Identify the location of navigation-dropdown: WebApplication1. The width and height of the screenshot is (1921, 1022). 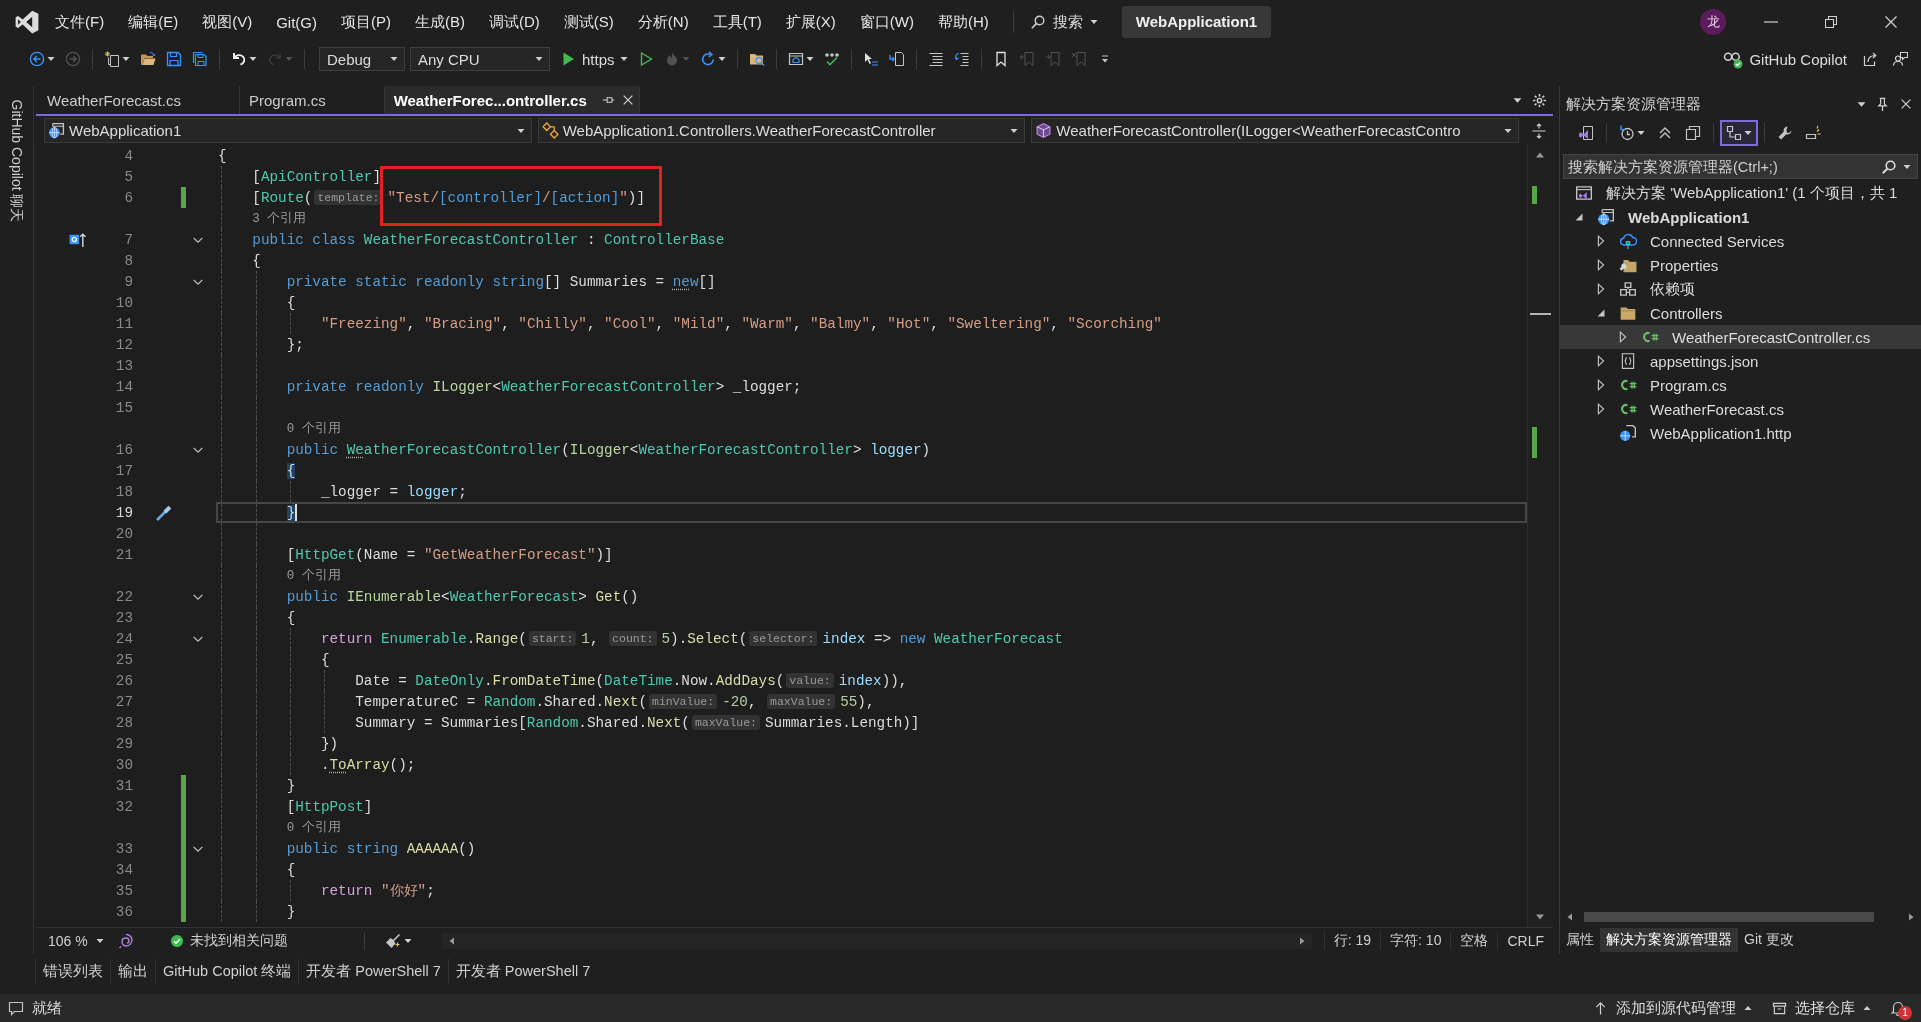
(288, 130).